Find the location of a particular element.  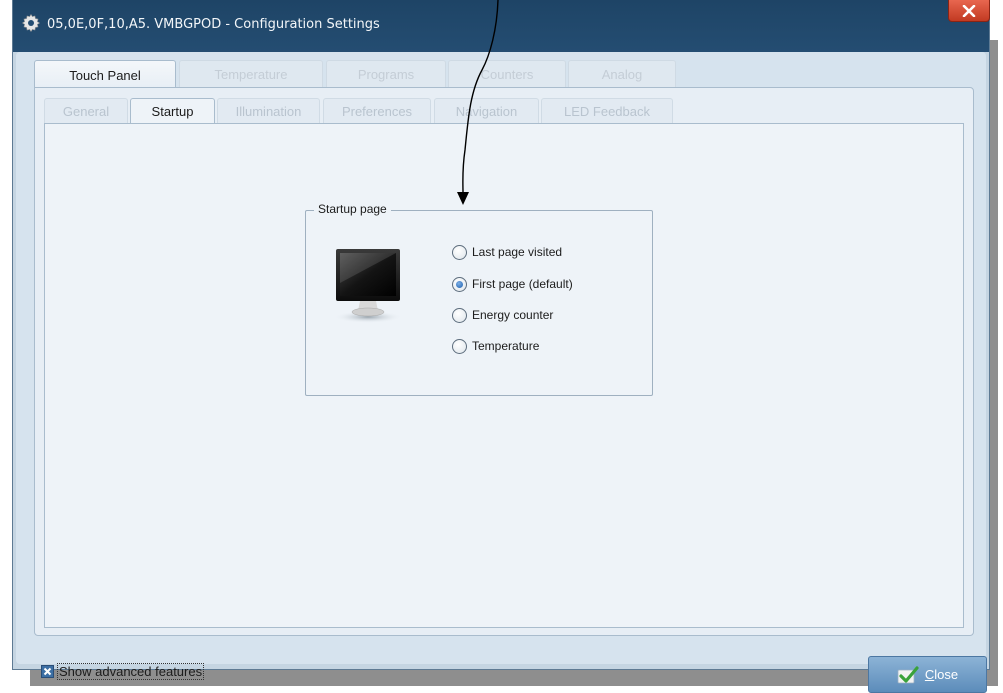

checkbox-box is located at coordinates (47, 671).